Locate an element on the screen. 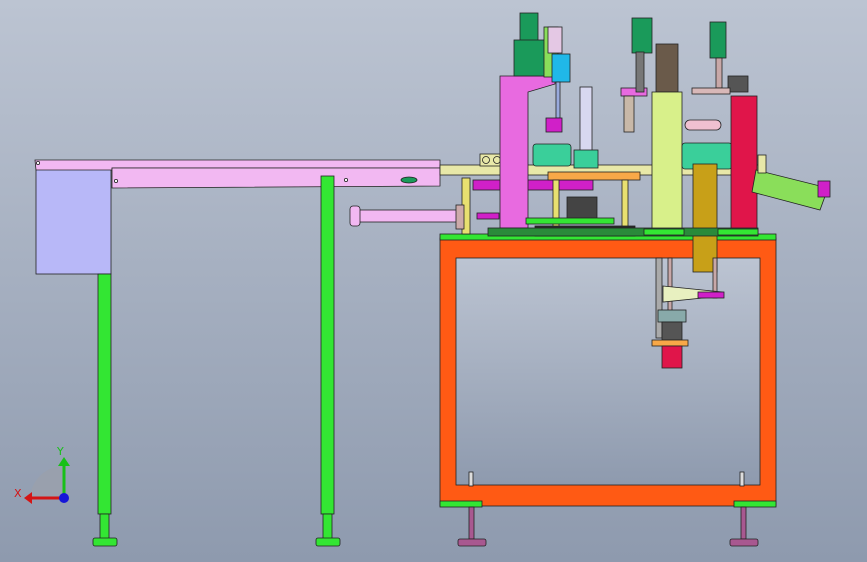  motor-3-housing is located at coordinates (718, 40).